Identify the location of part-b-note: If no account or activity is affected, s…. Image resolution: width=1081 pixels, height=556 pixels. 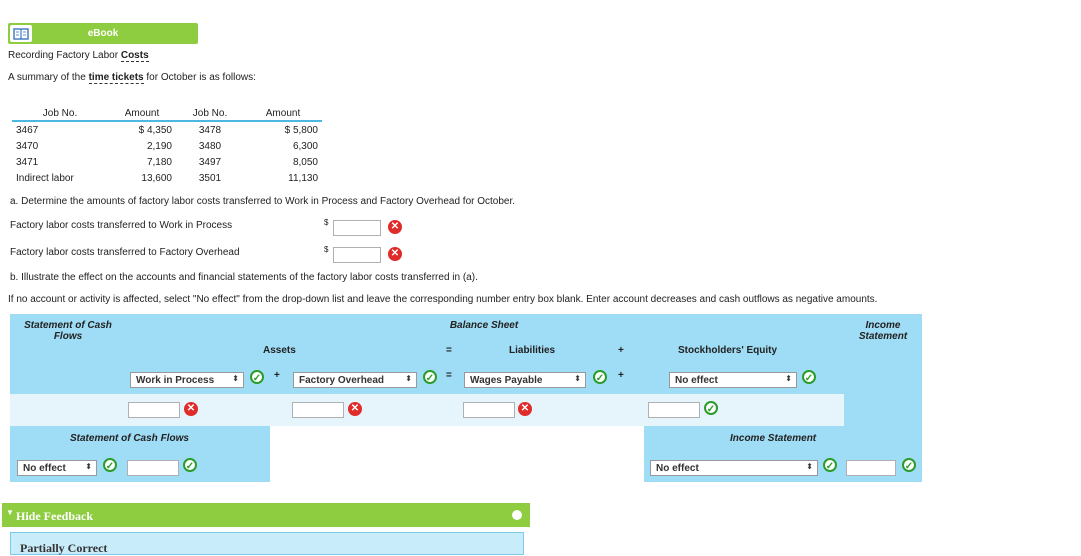
(443, 299).